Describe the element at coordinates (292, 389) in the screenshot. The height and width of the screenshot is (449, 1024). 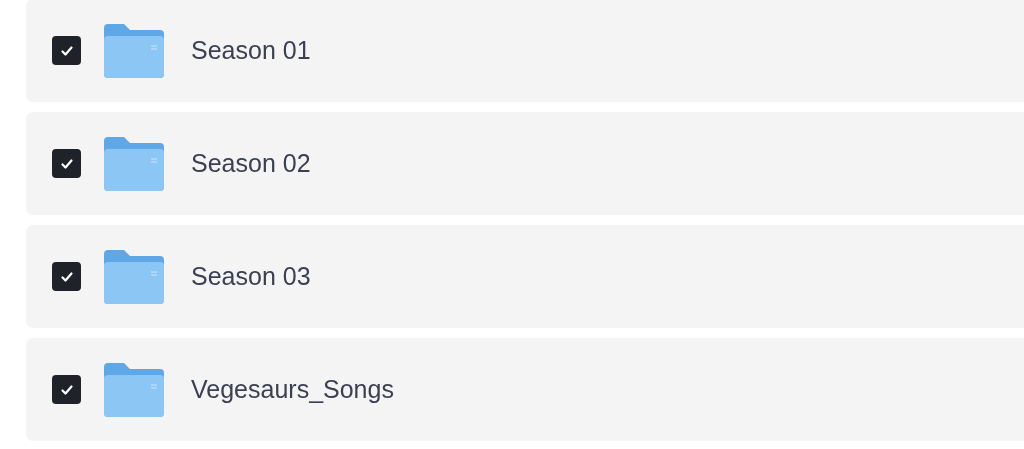
I see `folder-name: Vegesaurs_Songs` at that location.